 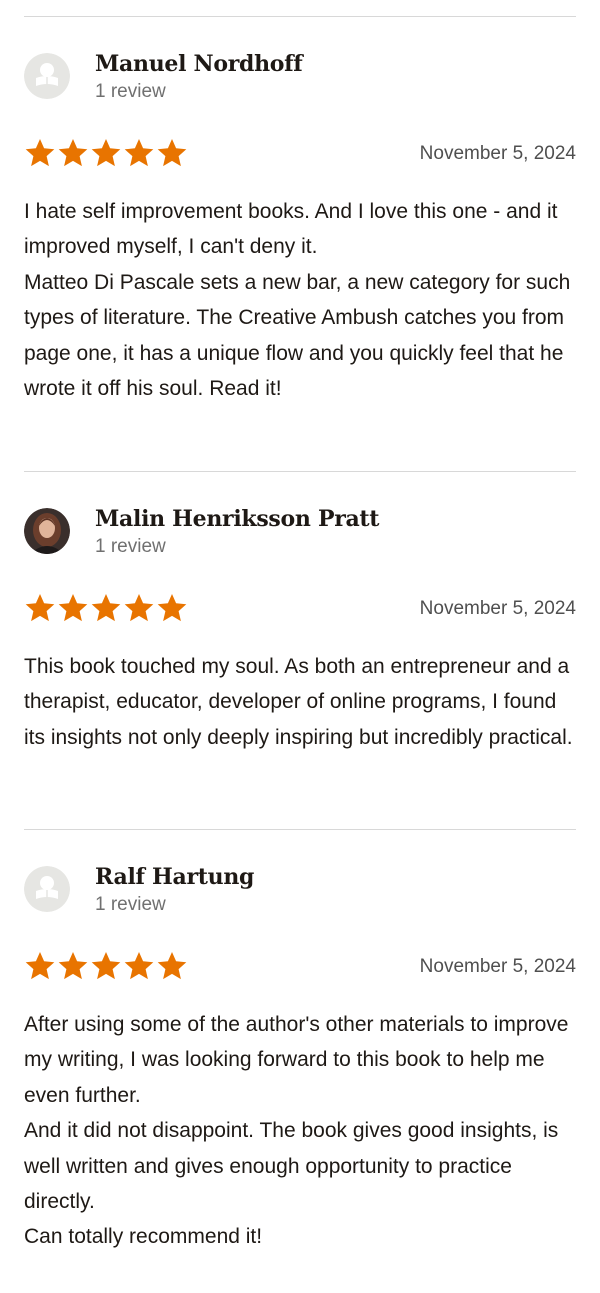 I want to click on reviewer-info: Manuel Nordhoff 1 review, so click(x=300, y=76).